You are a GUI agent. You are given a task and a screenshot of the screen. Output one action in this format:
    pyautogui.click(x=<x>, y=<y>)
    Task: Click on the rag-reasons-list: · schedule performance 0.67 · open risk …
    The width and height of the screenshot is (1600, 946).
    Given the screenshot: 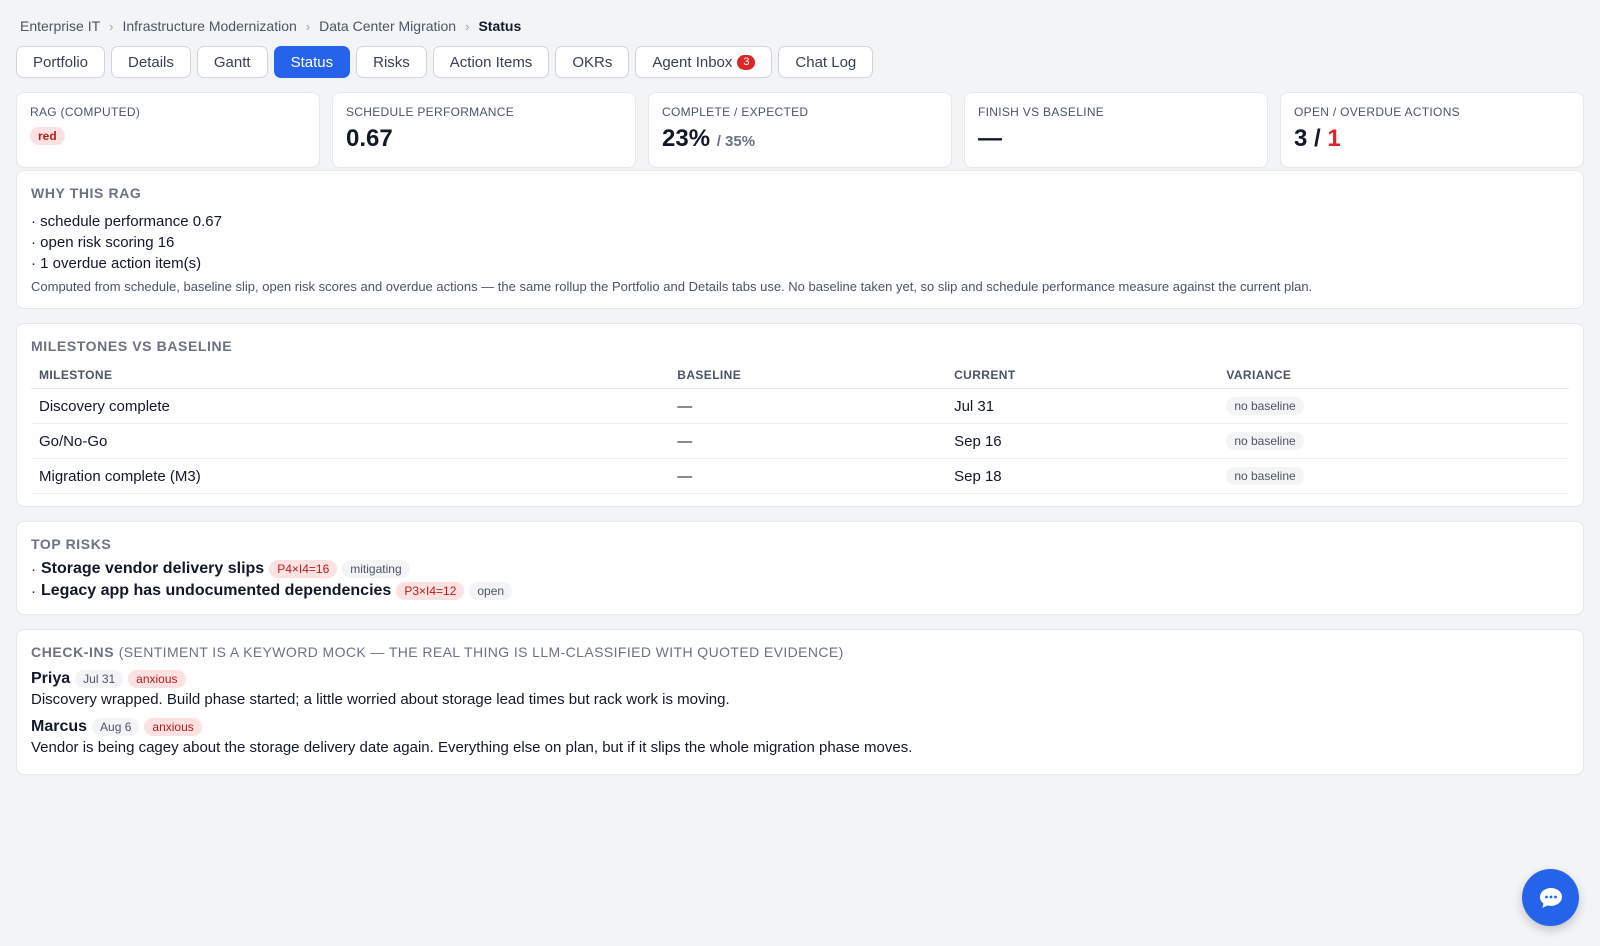 What is the action you would take?
    pyautogui.click(x=800, y=242)
    